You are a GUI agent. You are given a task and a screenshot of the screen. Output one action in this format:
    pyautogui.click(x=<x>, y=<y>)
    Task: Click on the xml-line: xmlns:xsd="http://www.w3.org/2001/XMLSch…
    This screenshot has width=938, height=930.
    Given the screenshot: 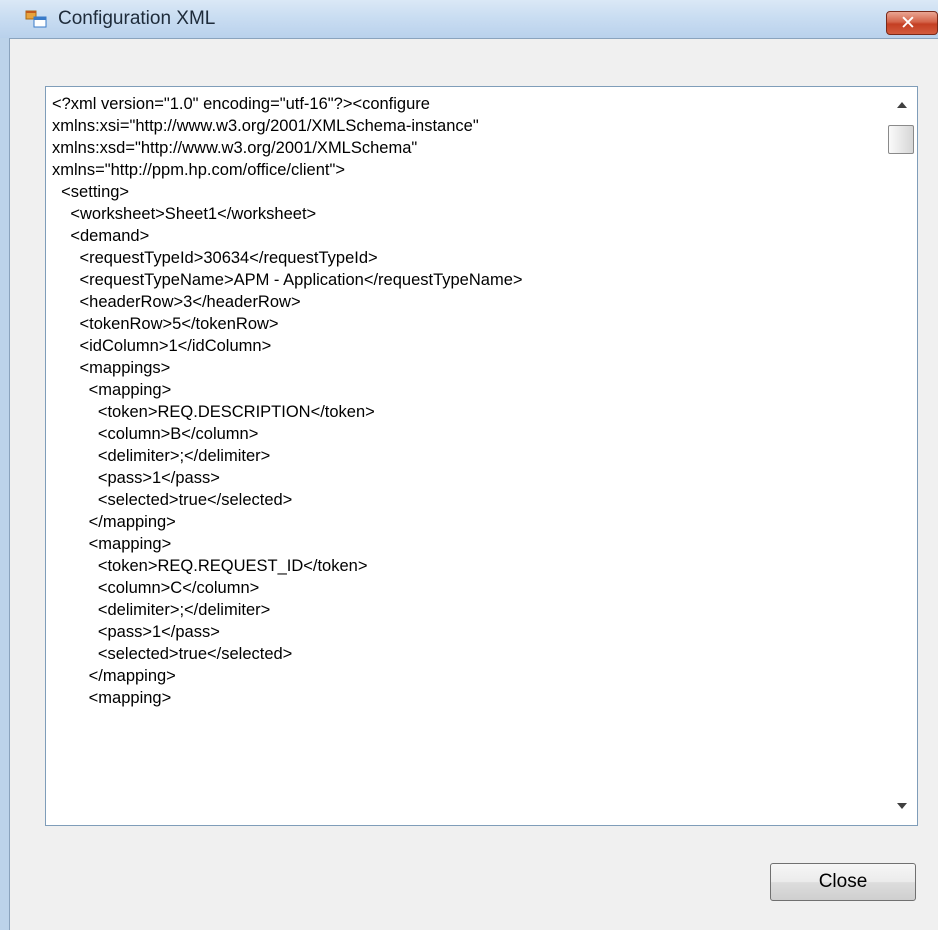 What is the action you would take?
    pyautogui.click(x=235, y=148)
    